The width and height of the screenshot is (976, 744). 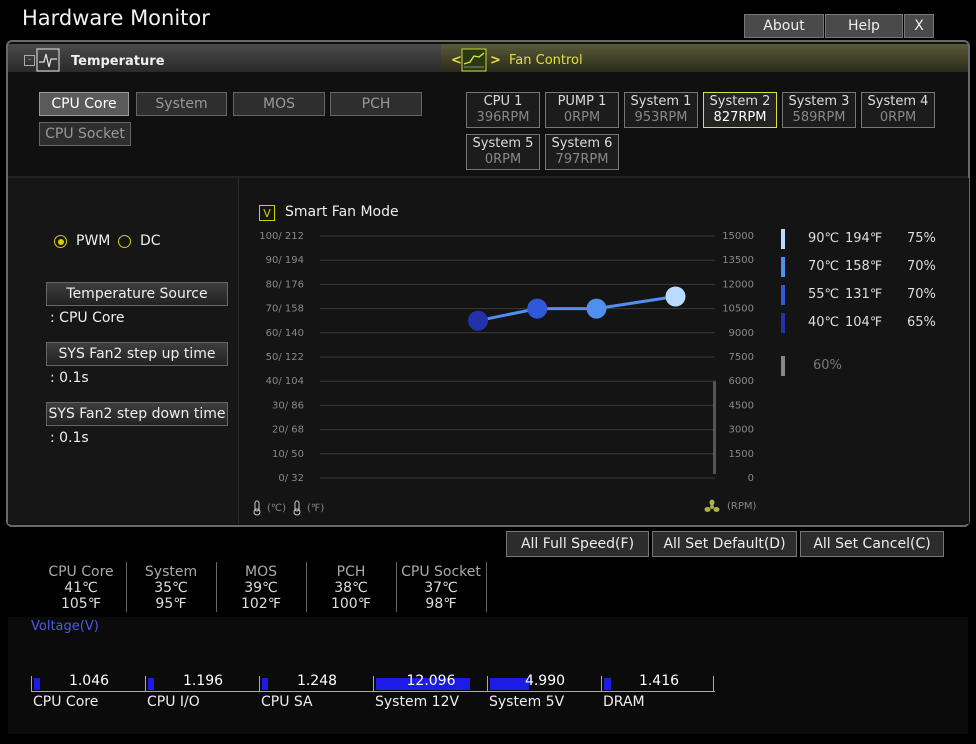 What do you see at coordinates (824, 322) in the screenshot?
I see `legend-temp-c: 40℃` at bounding box center [824, 322].